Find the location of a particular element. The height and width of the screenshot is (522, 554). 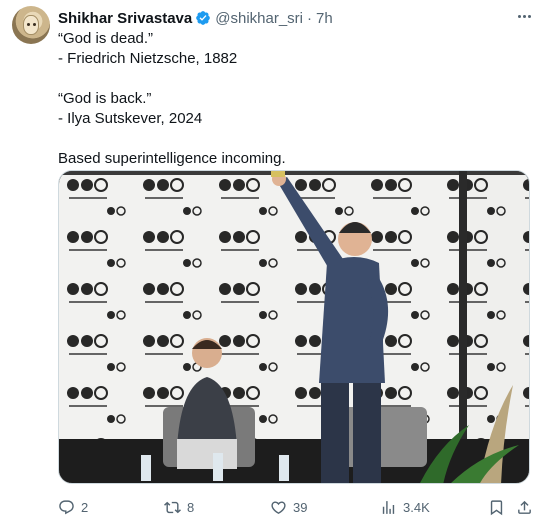

share-button is located at coordinates (524, 507).